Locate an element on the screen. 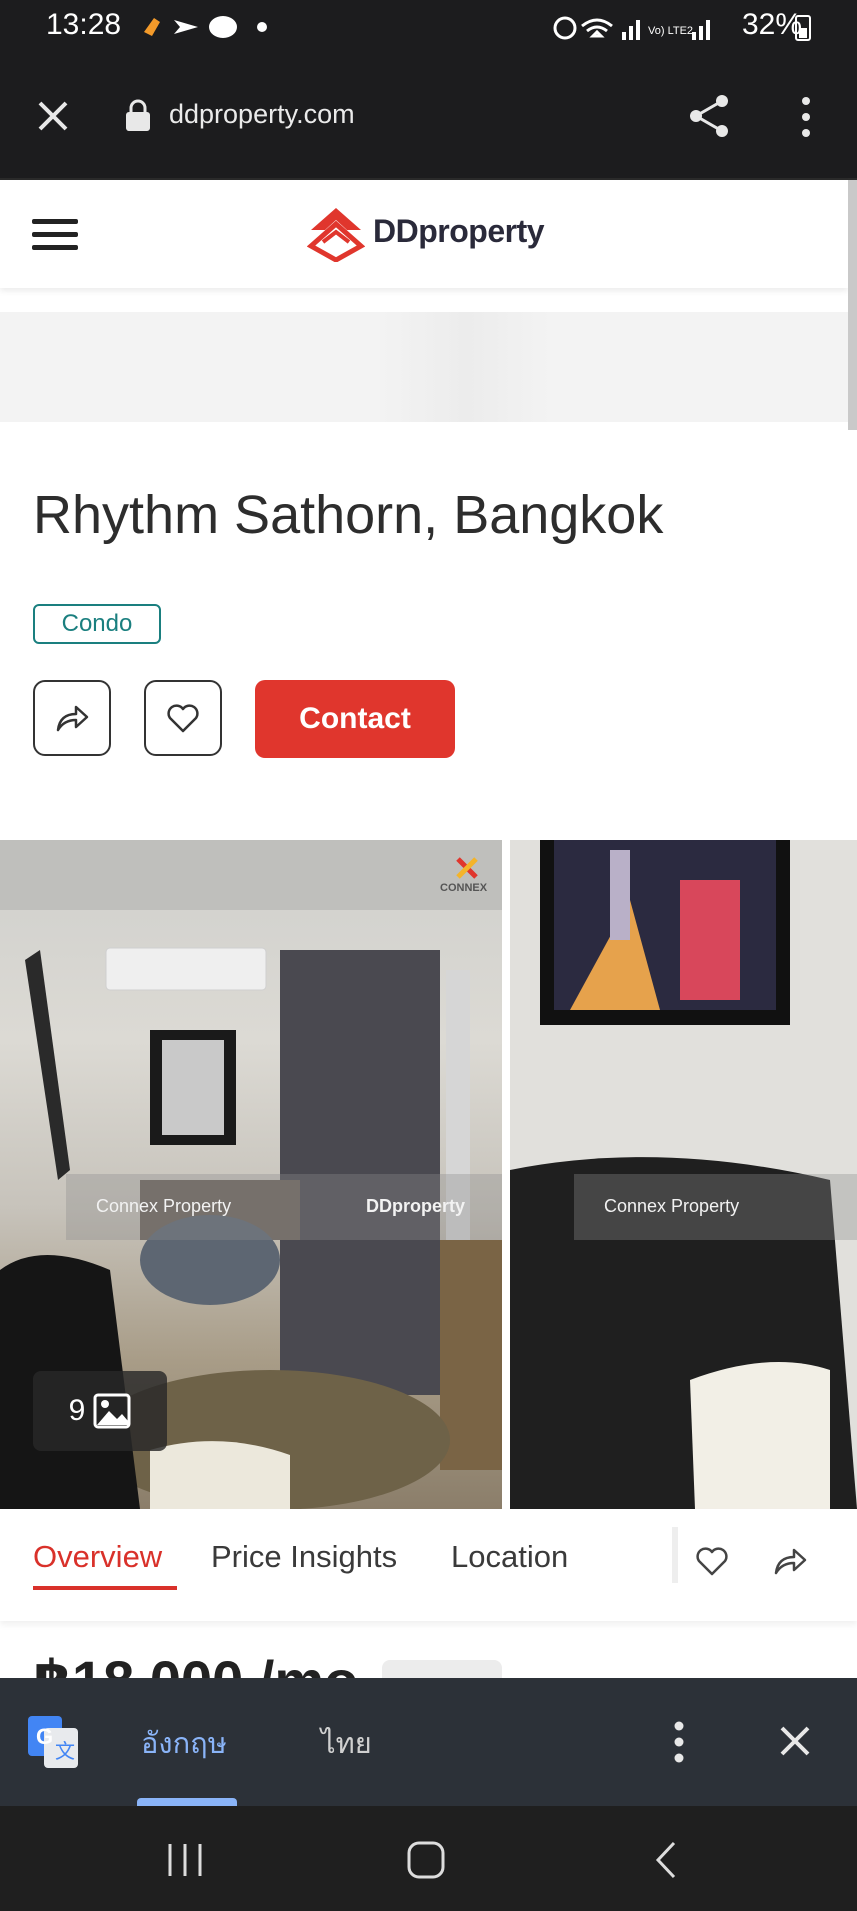 Image resolution: width=857 pixels, height=1911 pixels. watermark-band-2: Connex Property is located at coordinates (715, 1207).